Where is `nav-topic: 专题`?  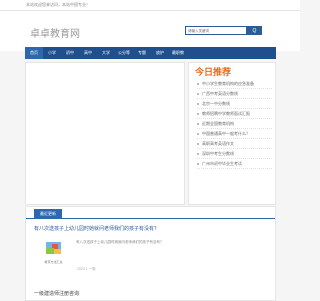
nav-topic: 专题 is located at coordinates (142, 53).